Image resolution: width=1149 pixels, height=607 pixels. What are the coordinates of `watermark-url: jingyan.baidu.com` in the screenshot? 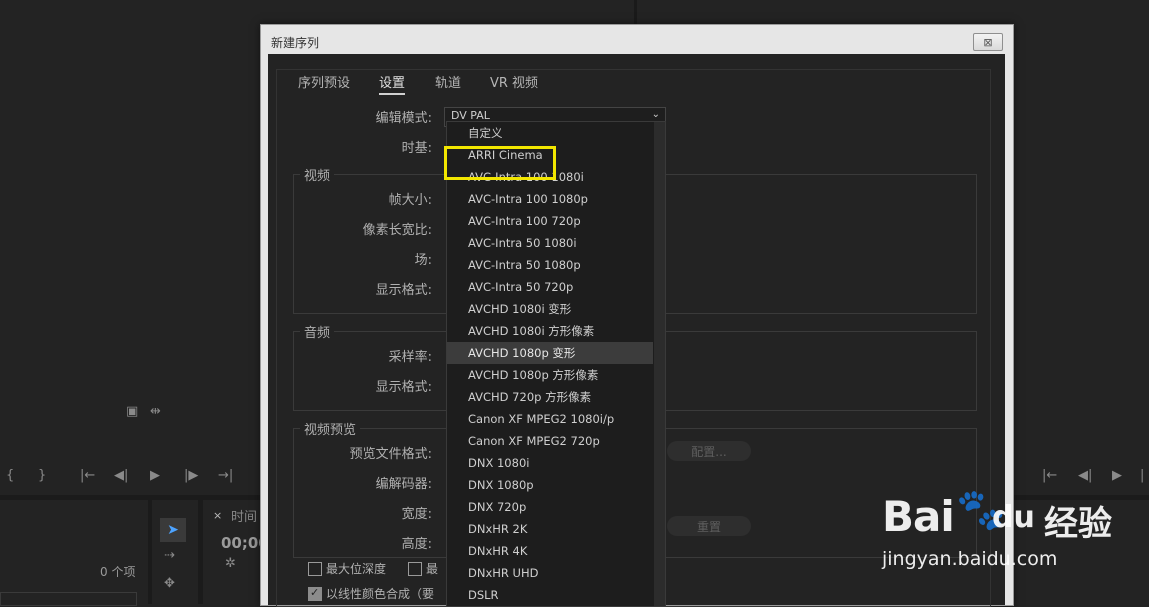 It's located at (970, 559).